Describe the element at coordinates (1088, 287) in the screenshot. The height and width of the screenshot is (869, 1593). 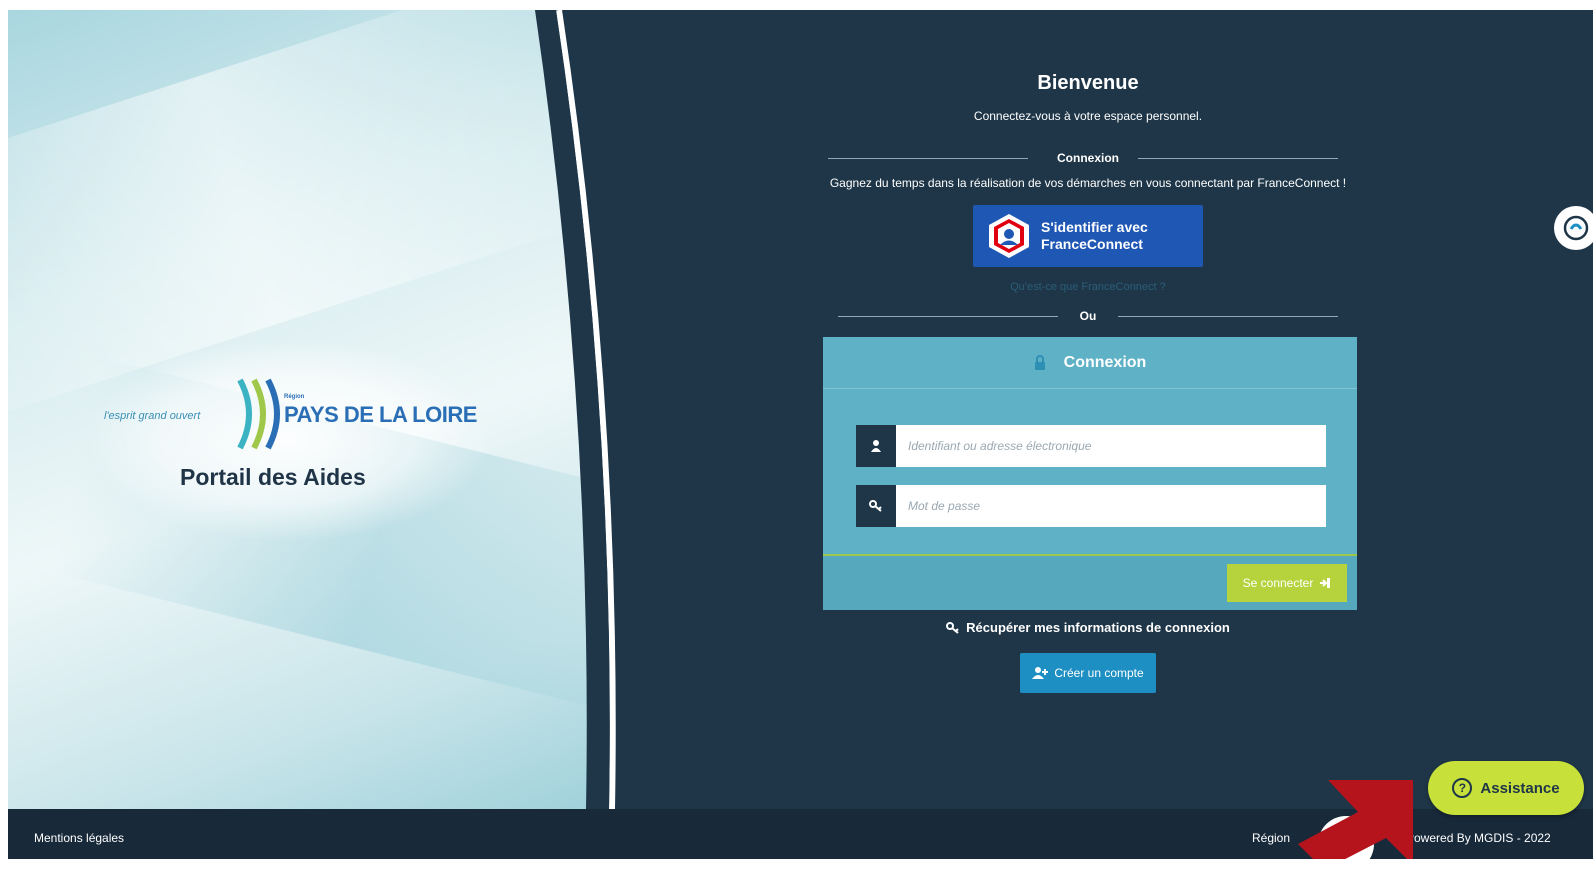
I see `franceconnect-info-link: Qu'est-ce que FranceConnect ?` at that location.